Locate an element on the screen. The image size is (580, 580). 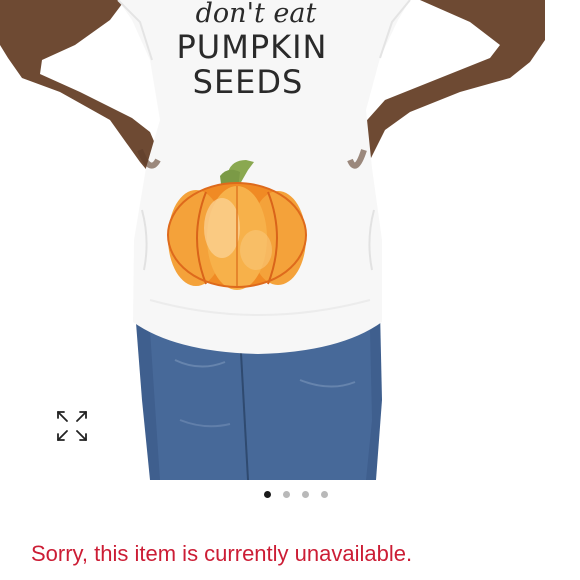
carousel-pagination is located at coordinates (290, 494).